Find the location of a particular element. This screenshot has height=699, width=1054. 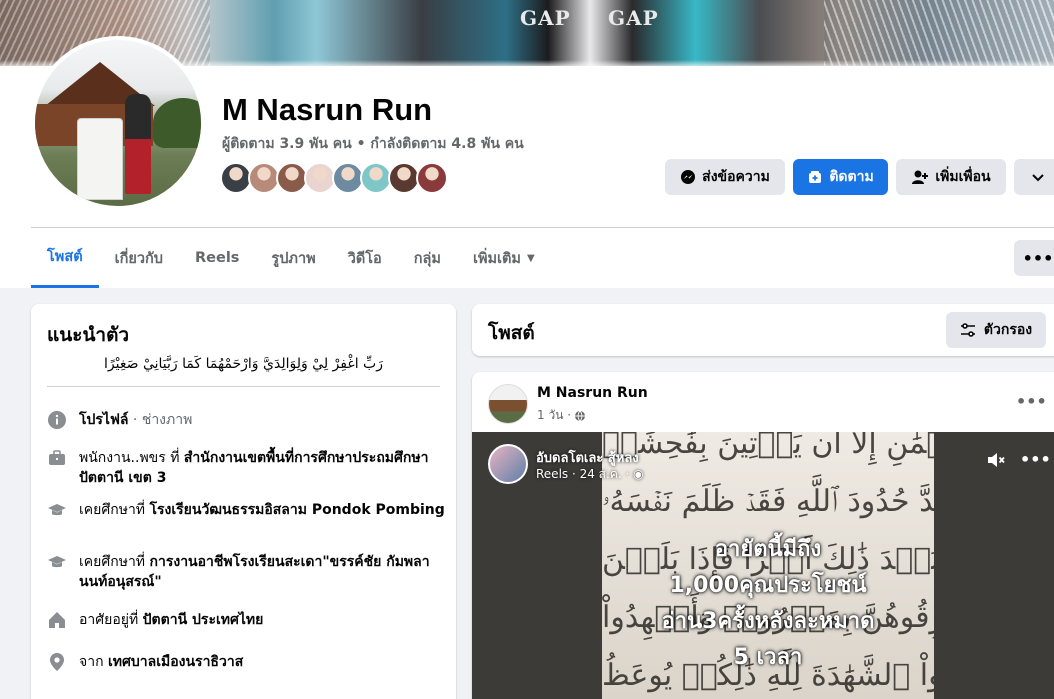

filter-button: ตัวกรอง is located at coordinates (996, 330).